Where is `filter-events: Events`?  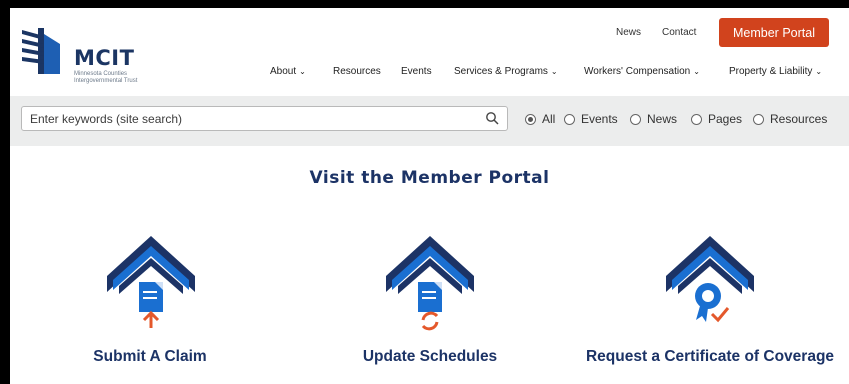
filter-events: Events is located at coordinates (591, 119).